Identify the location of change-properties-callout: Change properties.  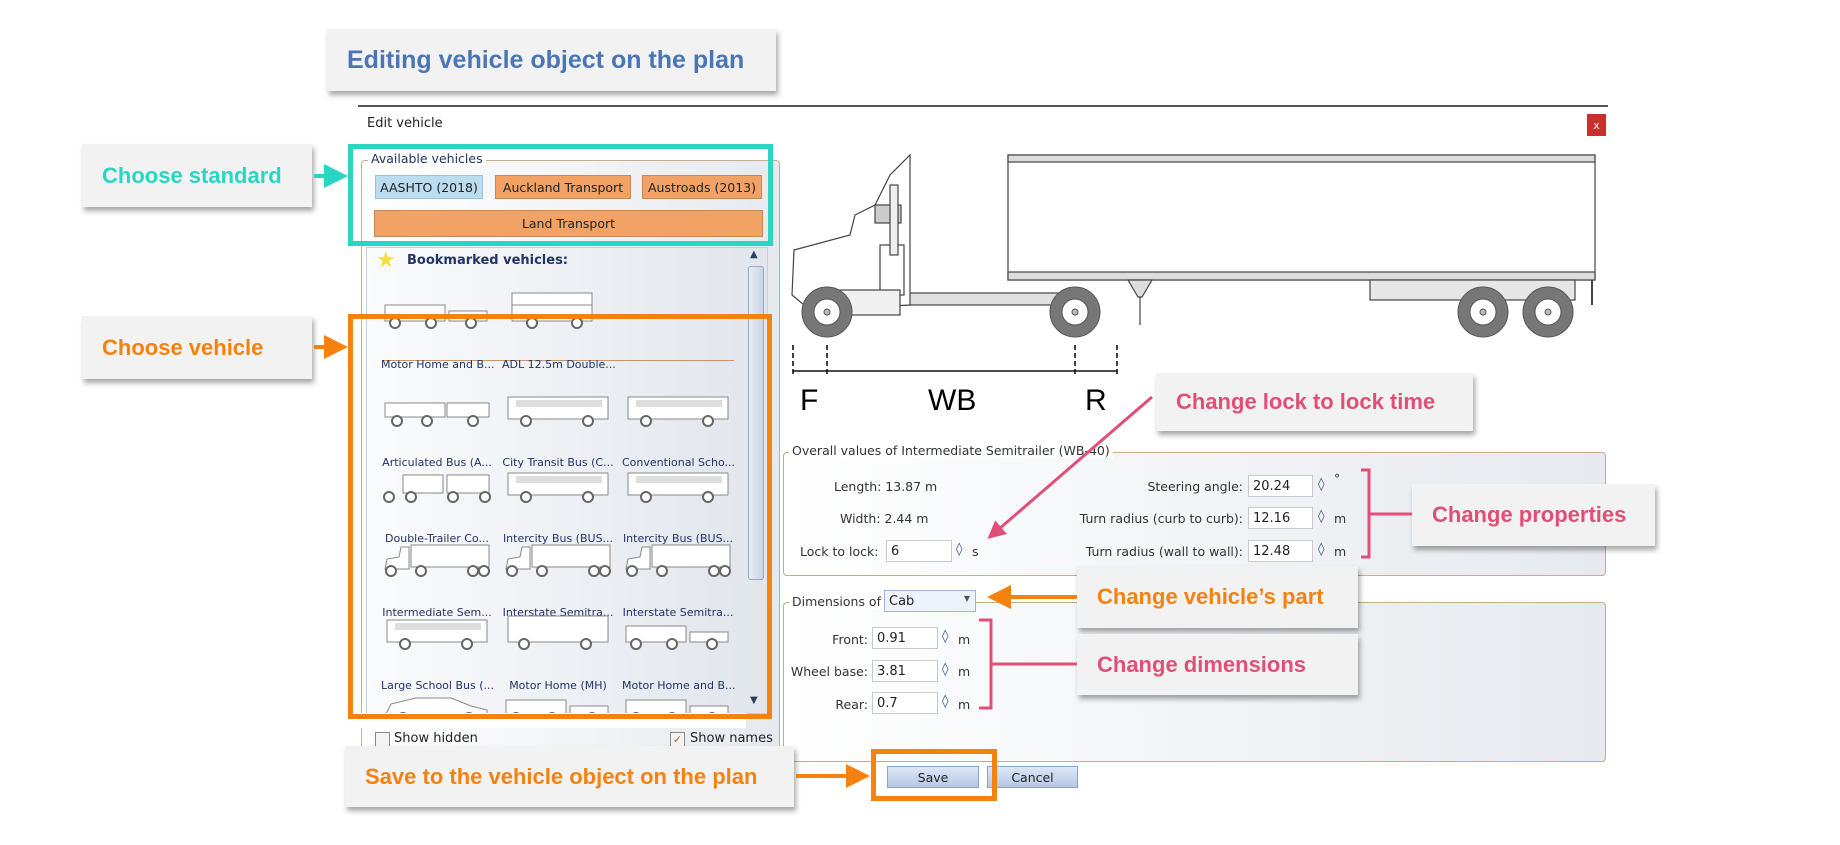
(1533, 515).